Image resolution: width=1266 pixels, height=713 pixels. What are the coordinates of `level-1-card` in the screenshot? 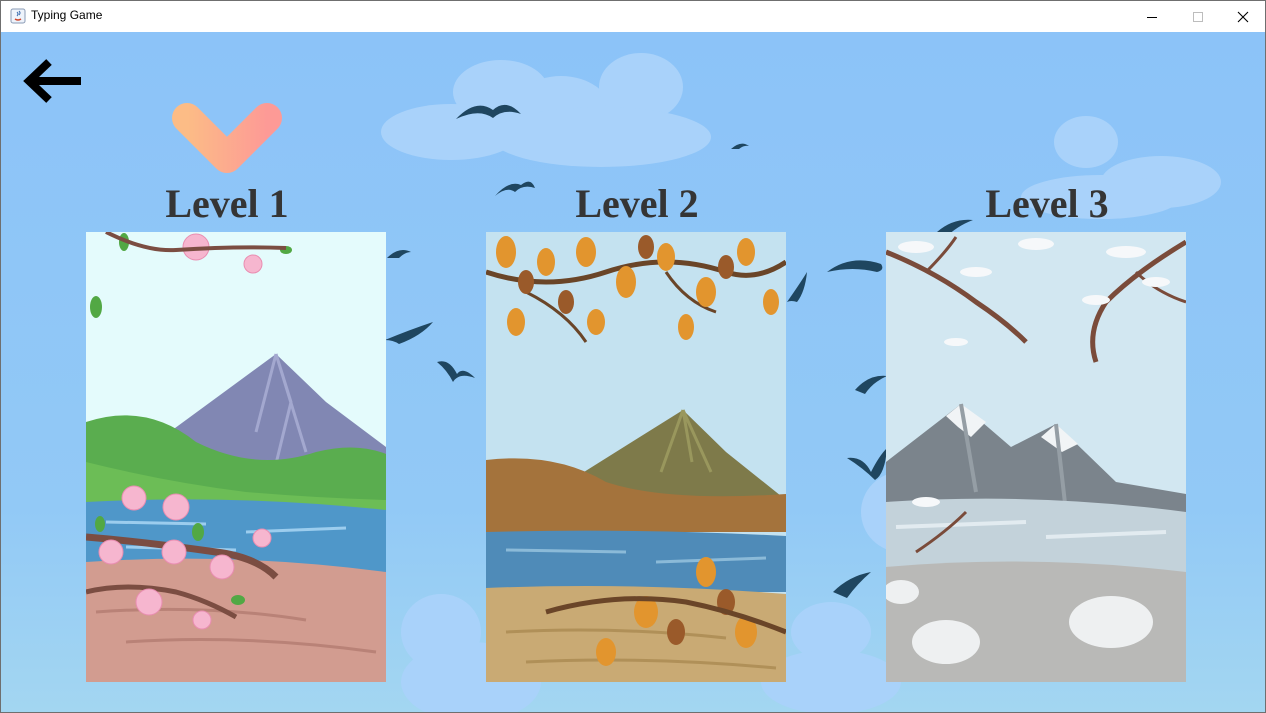 It's located at (236, 457).